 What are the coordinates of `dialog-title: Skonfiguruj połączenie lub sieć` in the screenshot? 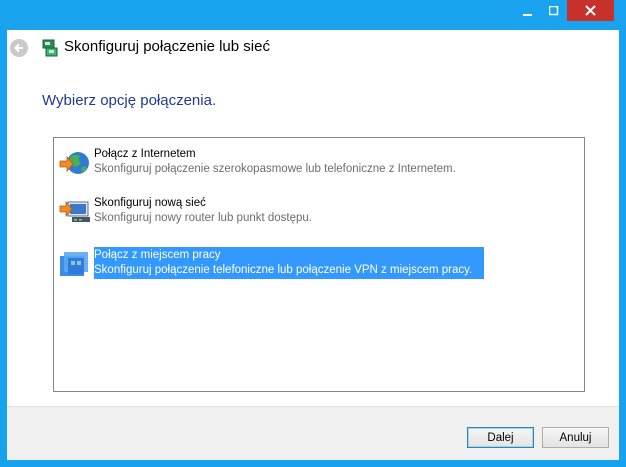 It's located at (167, 46).